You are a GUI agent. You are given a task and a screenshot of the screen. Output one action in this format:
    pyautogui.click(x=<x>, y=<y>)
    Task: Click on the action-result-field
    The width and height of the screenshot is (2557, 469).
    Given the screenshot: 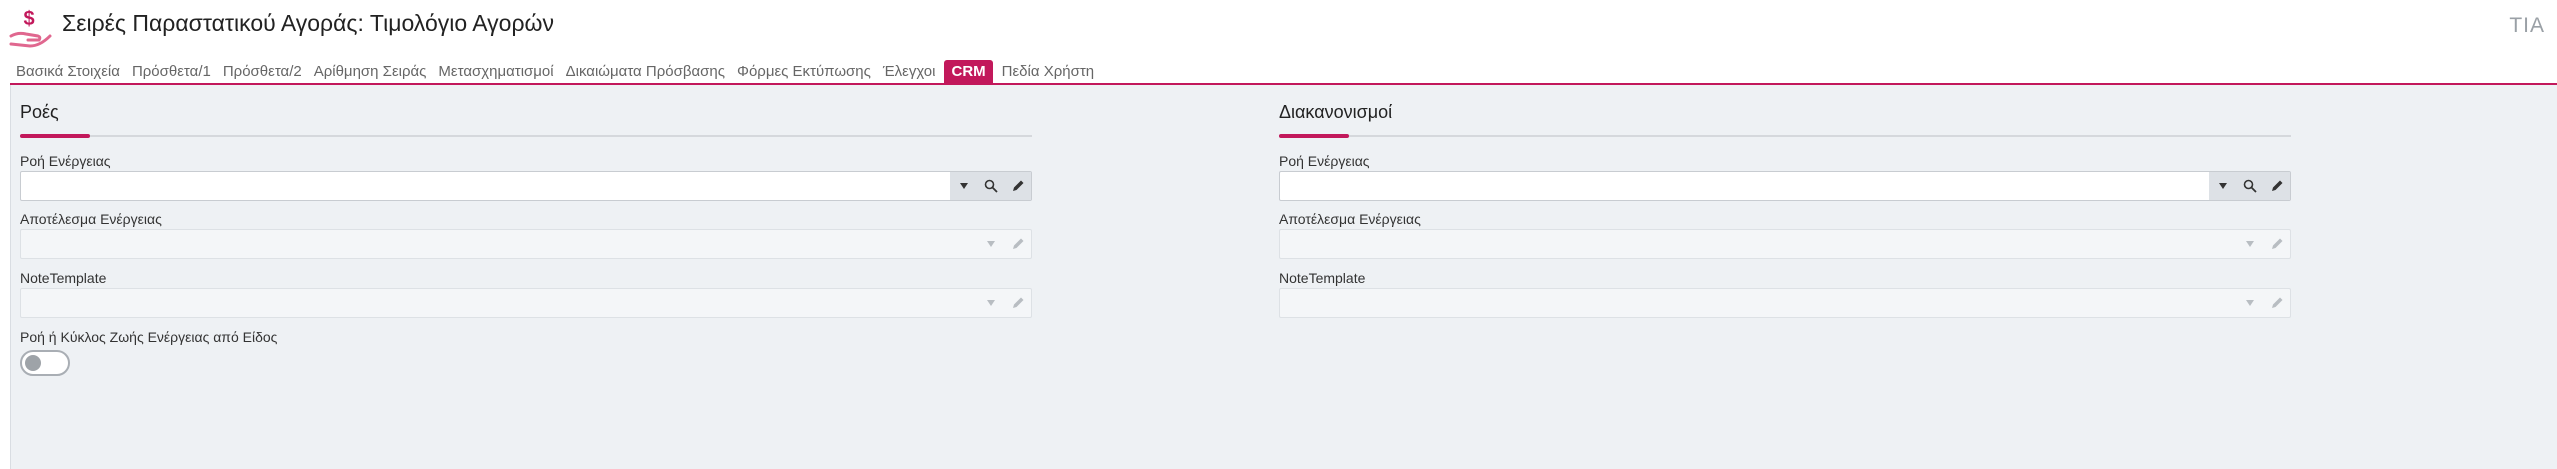 What is the action you would take?
    pyautogui.click(x=526, y=244)
    